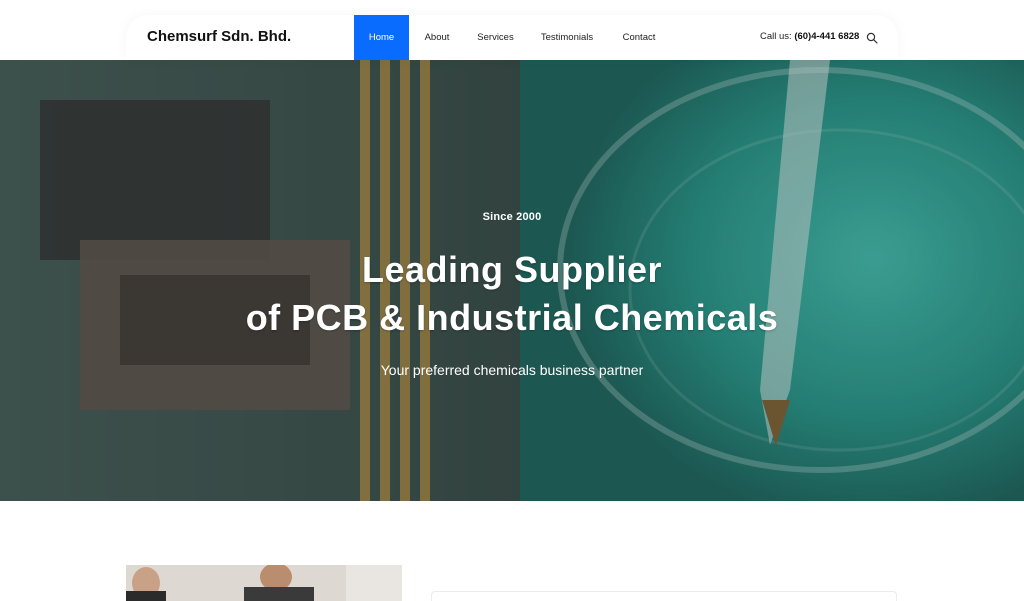 This screenshot has width=1024, height=601. What do you see at coordinates (567, 37) in the screenshot?
I see `nav-item-testimonials: Testimonials` at bounding box center [567, 37].